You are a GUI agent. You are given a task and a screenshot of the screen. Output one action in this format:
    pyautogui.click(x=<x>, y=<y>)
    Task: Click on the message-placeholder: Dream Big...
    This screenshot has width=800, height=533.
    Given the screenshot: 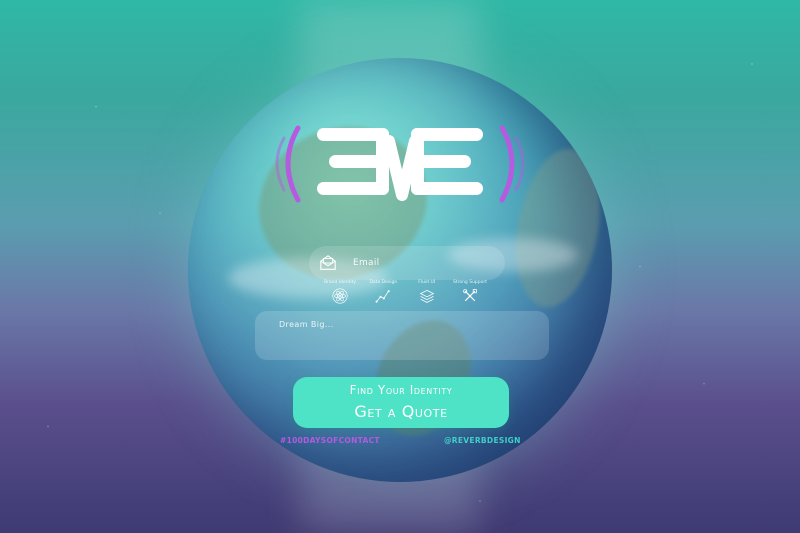 What is the action you would take?
    pyautogui.click(x=306, y=324)
    